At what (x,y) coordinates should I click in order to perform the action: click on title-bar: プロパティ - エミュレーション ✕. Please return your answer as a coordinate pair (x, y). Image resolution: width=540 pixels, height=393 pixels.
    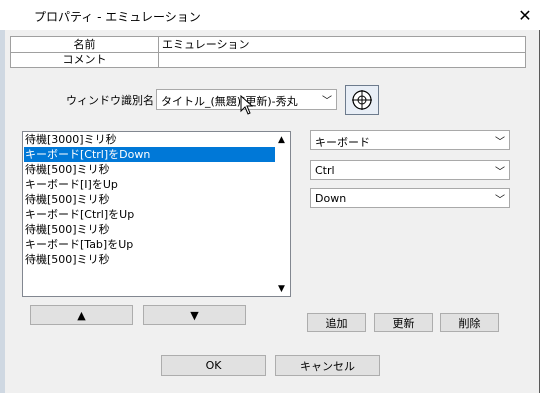
    Looking at the image, I should click on (272, 15).